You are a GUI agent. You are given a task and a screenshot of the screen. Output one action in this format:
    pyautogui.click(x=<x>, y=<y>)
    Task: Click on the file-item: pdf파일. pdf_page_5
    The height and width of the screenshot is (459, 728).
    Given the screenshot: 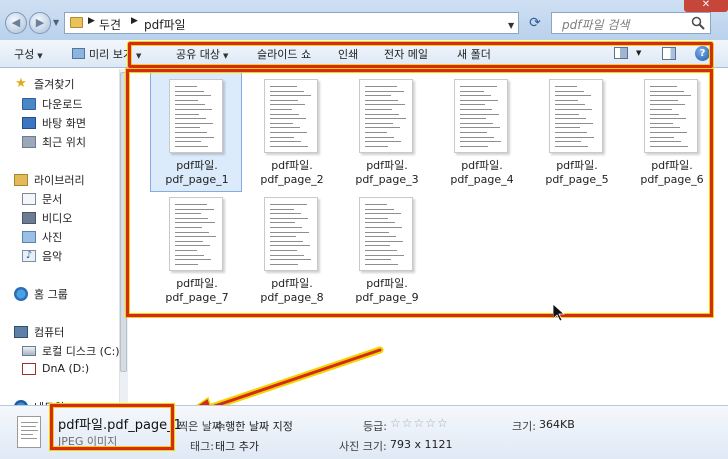 What is the action you would take?
    pyautogui.click(x=576, y=132)
    